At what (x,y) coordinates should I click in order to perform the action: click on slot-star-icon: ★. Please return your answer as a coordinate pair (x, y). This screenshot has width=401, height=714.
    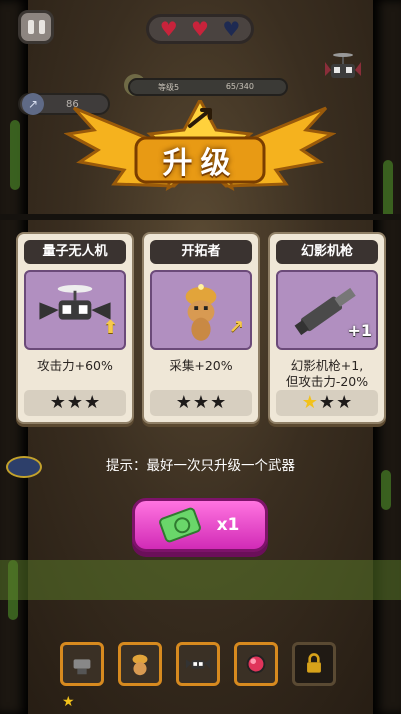
    Looking at the image, I should click on (68, 702).